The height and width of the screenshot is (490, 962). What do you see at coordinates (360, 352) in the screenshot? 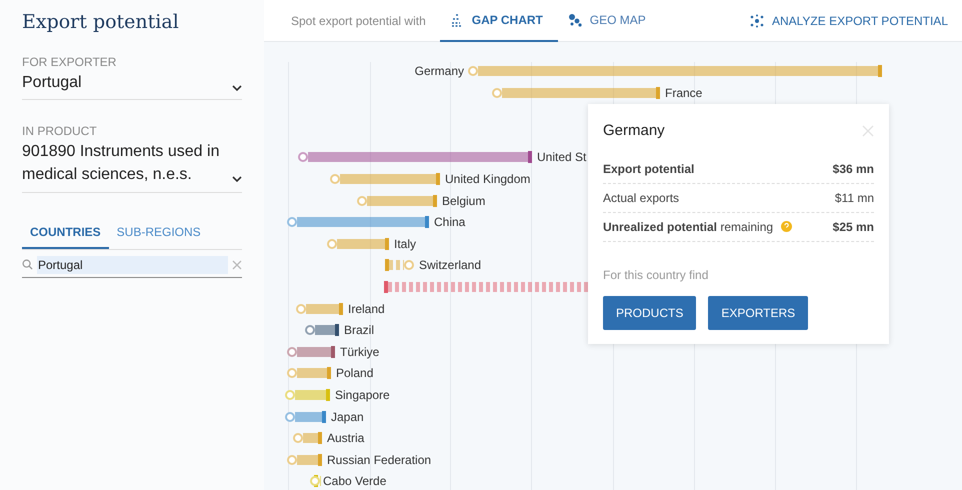
I see `country-label: Türkiye` at bounding box center [360, 352].